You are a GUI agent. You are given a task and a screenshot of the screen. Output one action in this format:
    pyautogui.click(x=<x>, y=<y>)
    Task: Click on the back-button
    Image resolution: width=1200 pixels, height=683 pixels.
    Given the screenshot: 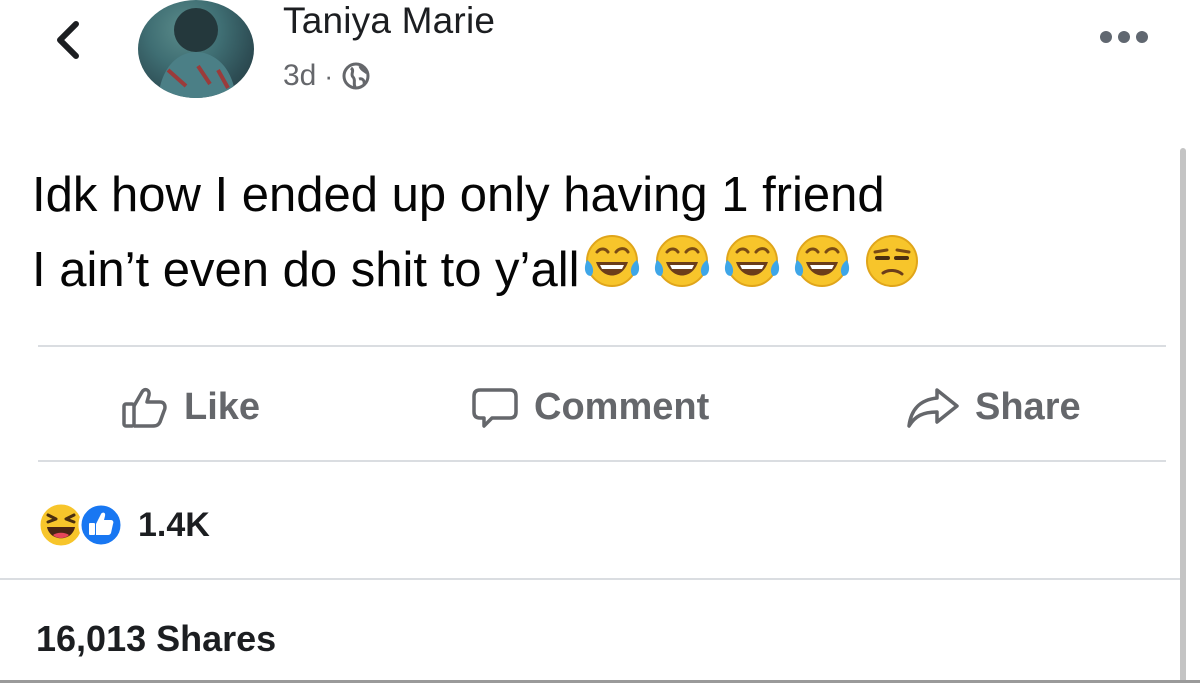 What is the action you would take?
    pyautogui.click(x=68, y=40)
    